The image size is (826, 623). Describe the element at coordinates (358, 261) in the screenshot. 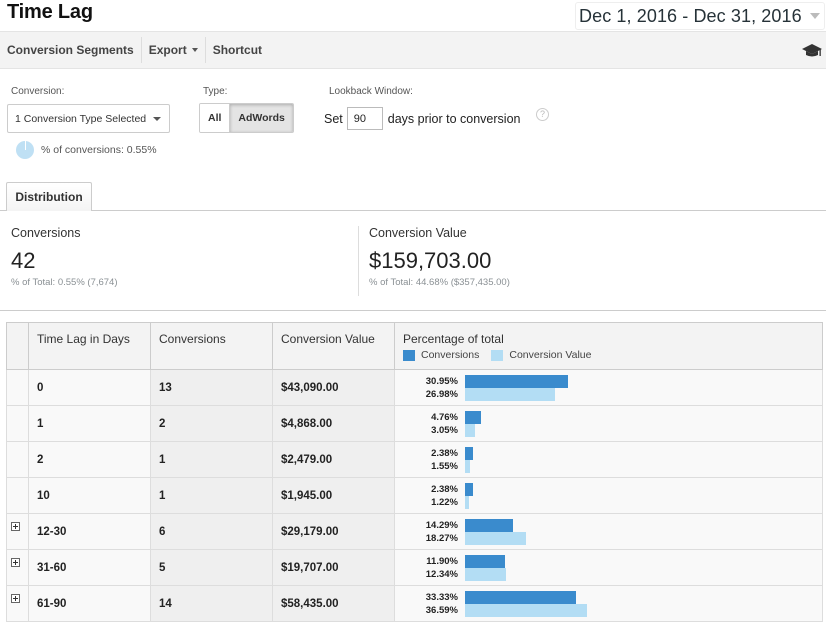

I see `scorecard-divider` at that location.